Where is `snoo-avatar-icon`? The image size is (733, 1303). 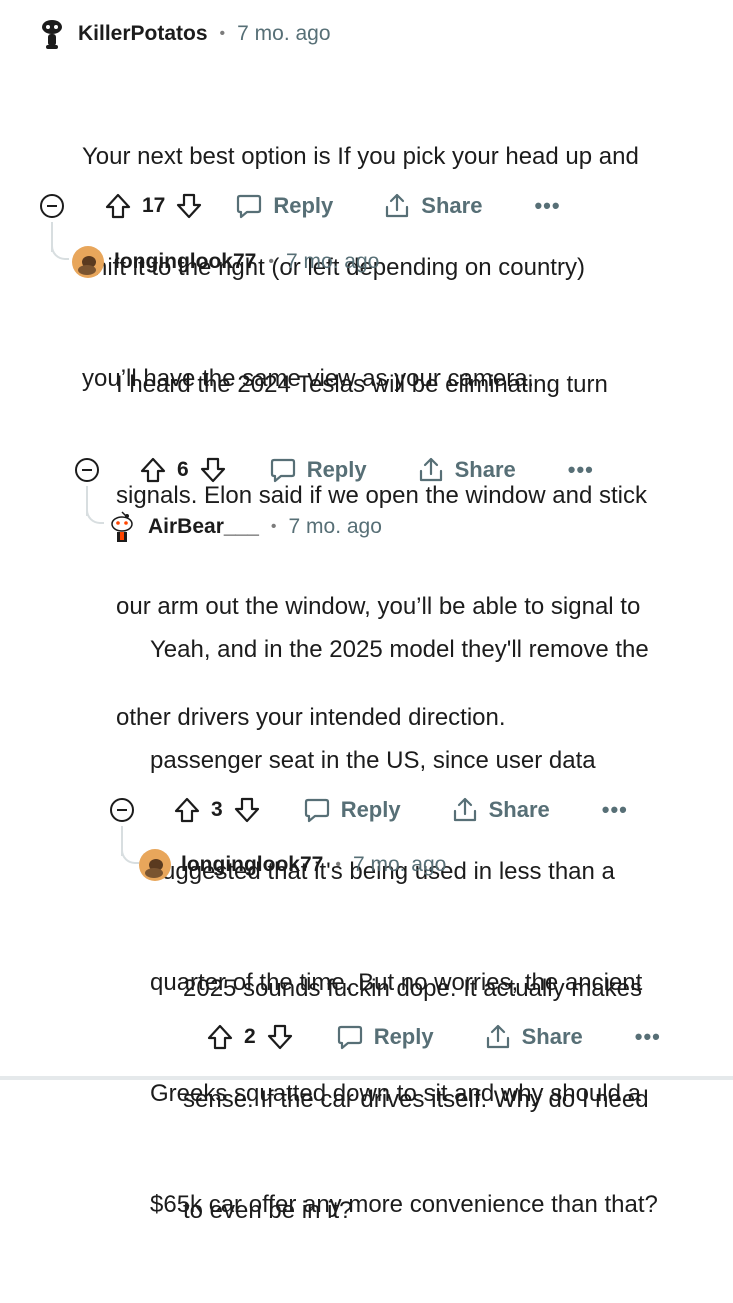 snoo-avatar-icon is located at coordinates (122, 527).